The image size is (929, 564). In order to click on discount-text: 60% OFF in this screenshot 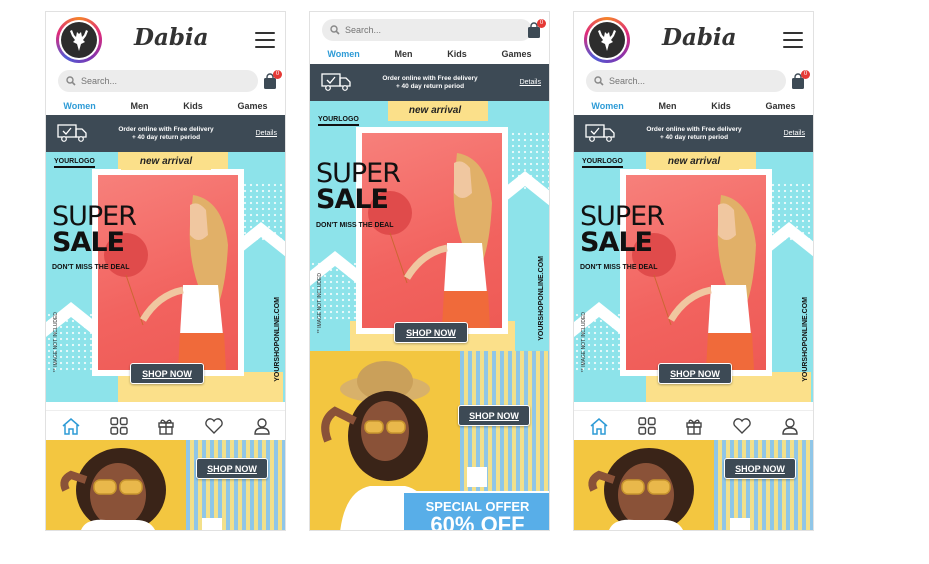, I will do `click(477, 521)`.